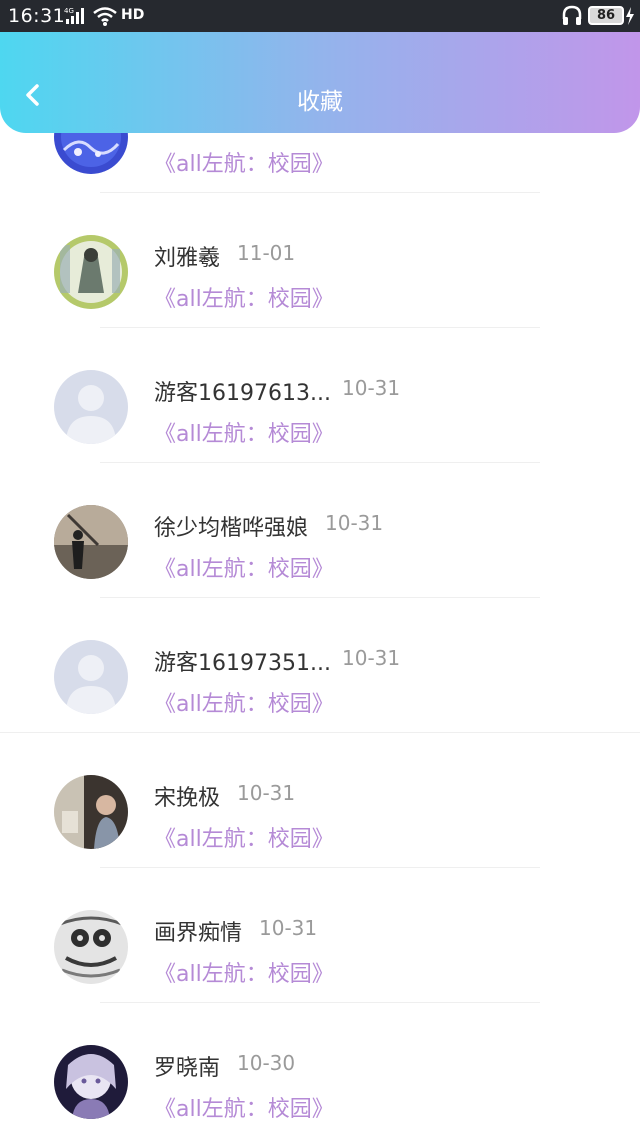  I want to click on favorite-date: 11-01, so click(266, 253).